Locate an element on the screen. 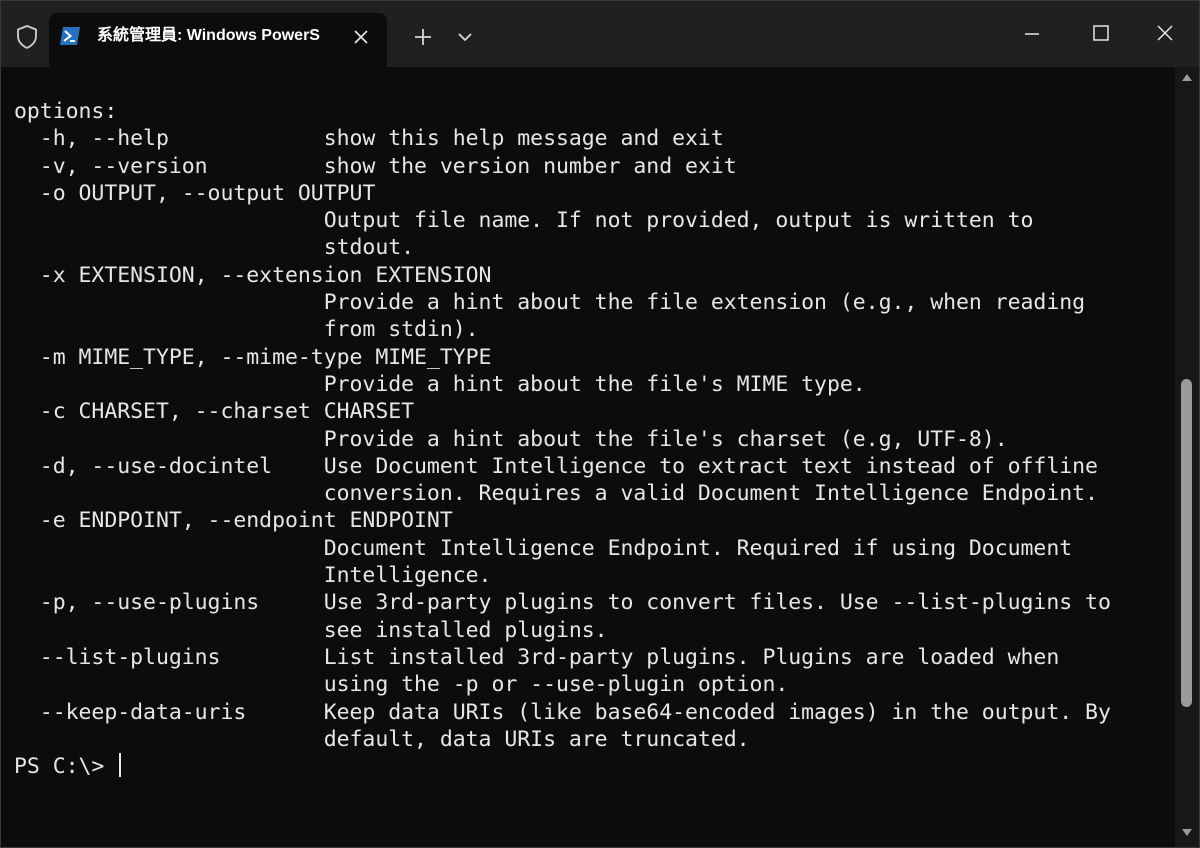  scroll-down-arrow-icon is located at coordinates (1187, 833).